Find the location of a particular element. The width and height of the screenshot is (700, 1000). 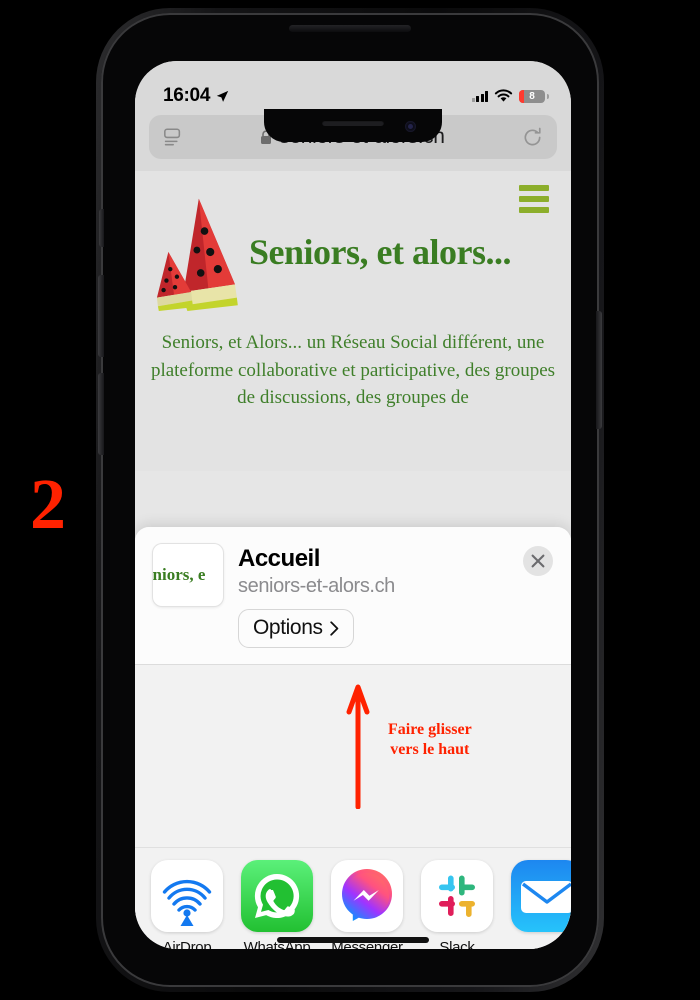

share-target-slack: Slack is located at coordinates (457, 904).